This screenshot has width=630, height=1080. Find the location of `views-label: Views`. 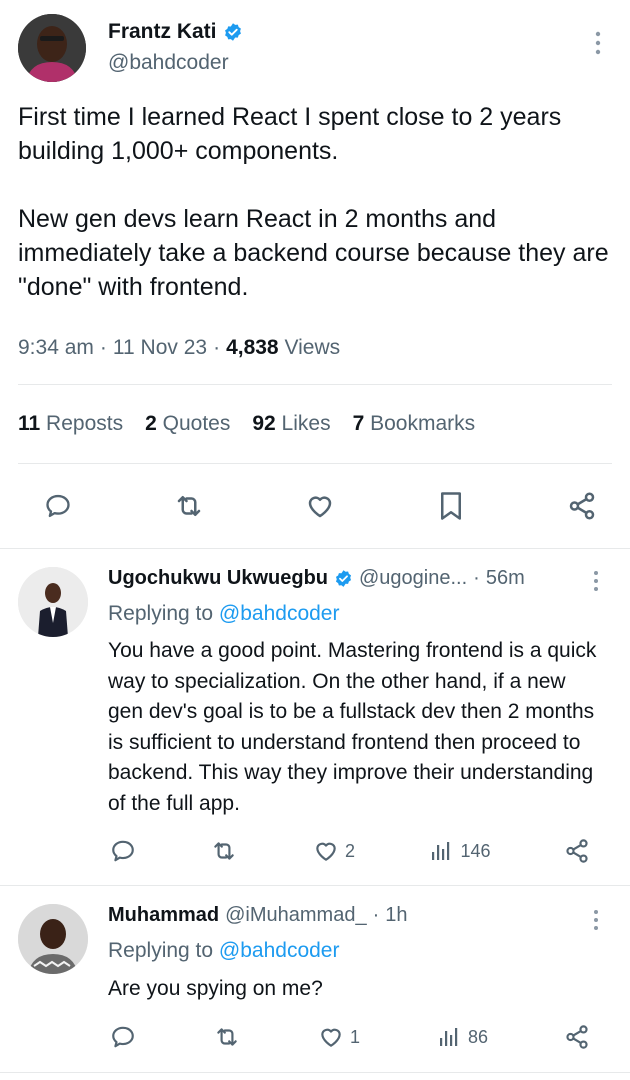

views-label: Views is located at coordinates (312, 347).